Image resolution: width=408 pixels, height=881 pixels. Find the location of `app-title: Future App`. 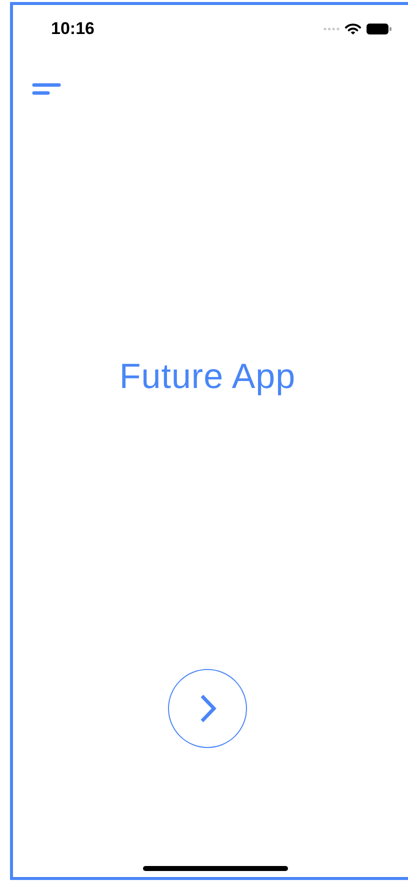

app-title: Future App is located at coordinates (207, 377).